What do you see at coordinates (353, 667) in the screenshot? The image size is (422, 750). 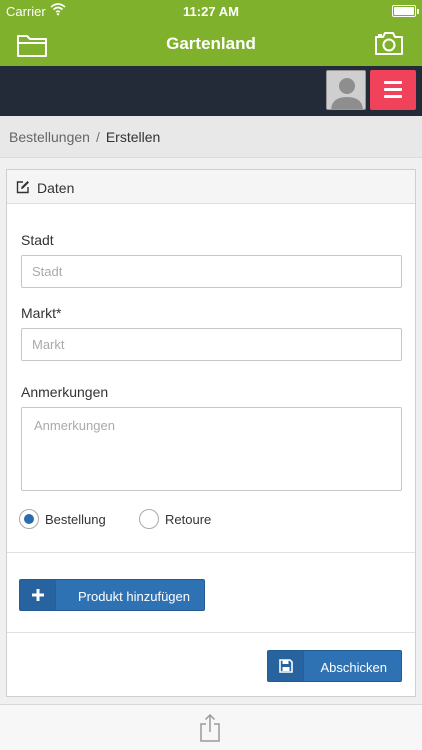 I see `submit-label: Abschicken` at bounding box center [353, 667].